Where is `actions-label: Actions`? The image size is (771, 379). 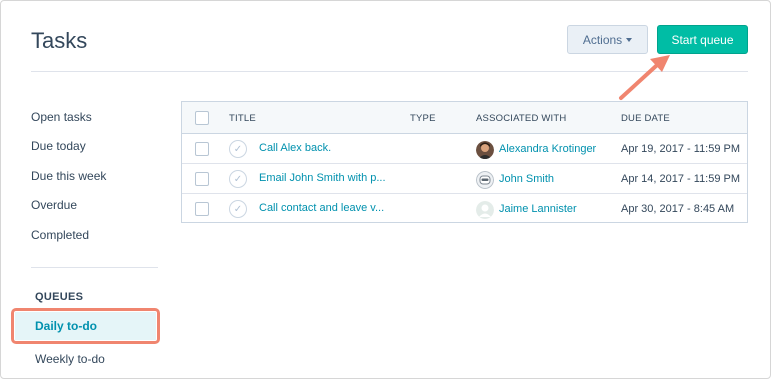 actions-label: Actions is located at coordinates (602, 39).